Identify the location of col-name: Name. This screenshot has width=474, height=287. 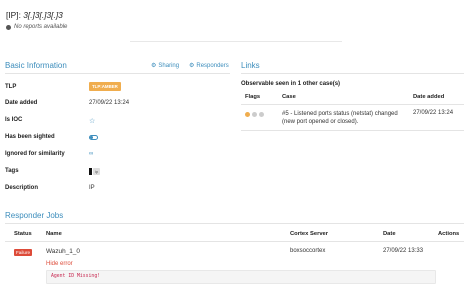
(54, 234).